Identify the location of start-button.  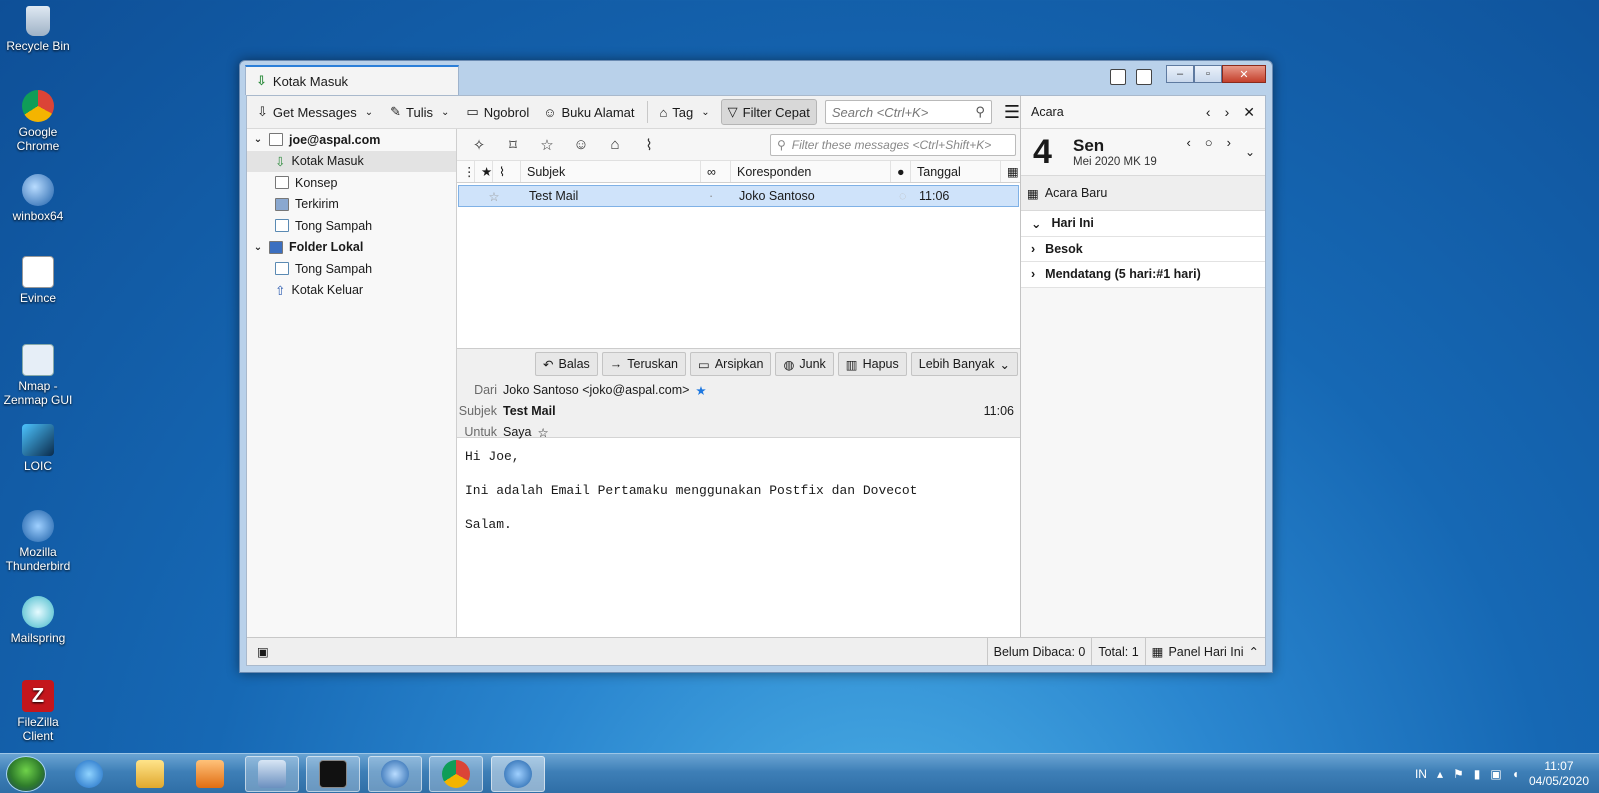
(26, 774).